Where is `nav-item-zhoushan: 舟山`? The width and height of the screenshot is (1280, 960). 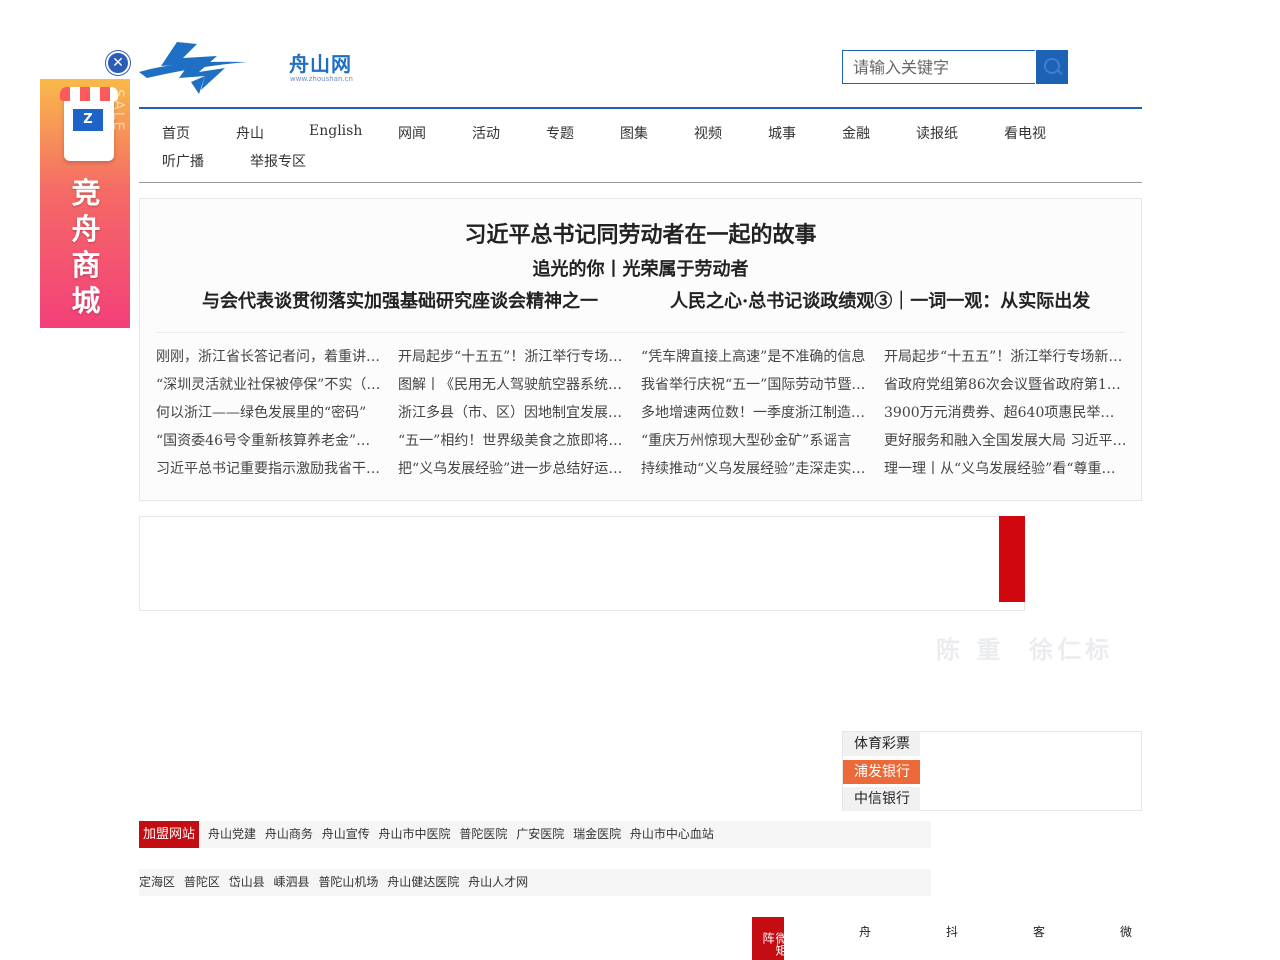 nav-item-zhoushan: 舟山 is located at coordinates (250, 133).